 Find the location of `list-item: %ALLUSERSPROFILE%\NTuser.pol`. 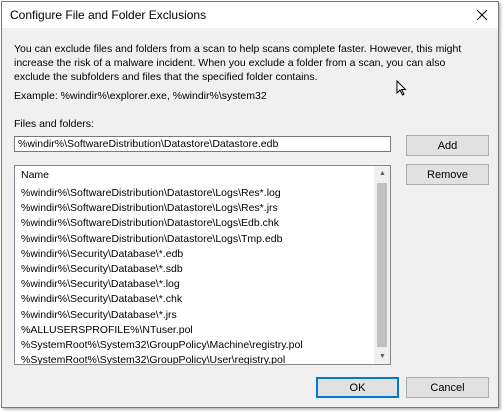

list-item: %ALLUSERSPROFILE%\NTuser.pol is located at coordinates (162, 330).